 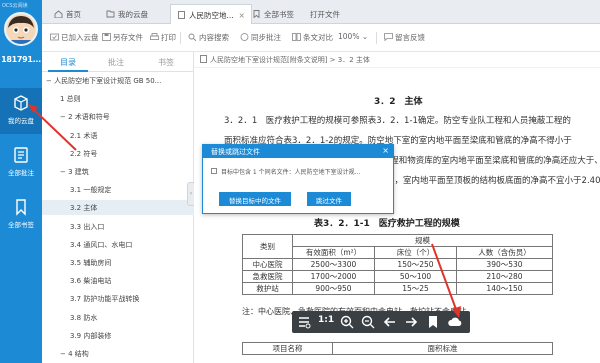 I want to click on outline-item-label: 2.1 术语, so click(x=84, y=135).